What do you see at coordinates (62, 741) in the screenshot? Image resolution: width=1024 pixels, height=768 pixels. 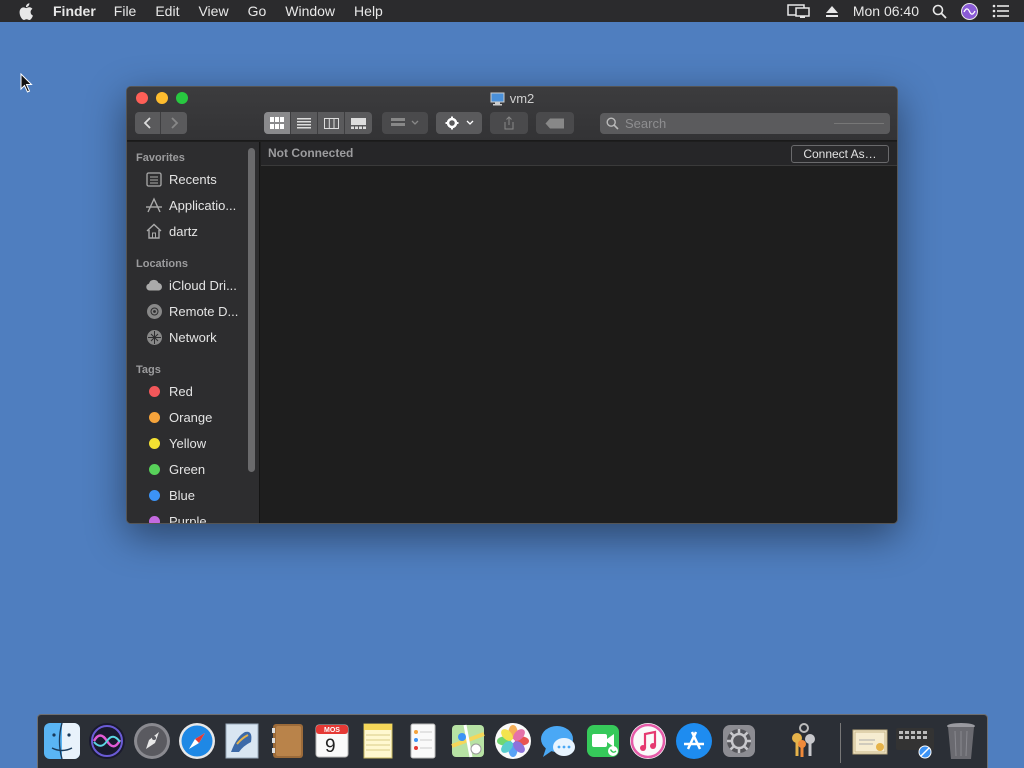 I see `dock-finder` at bounding box center [62, 741].